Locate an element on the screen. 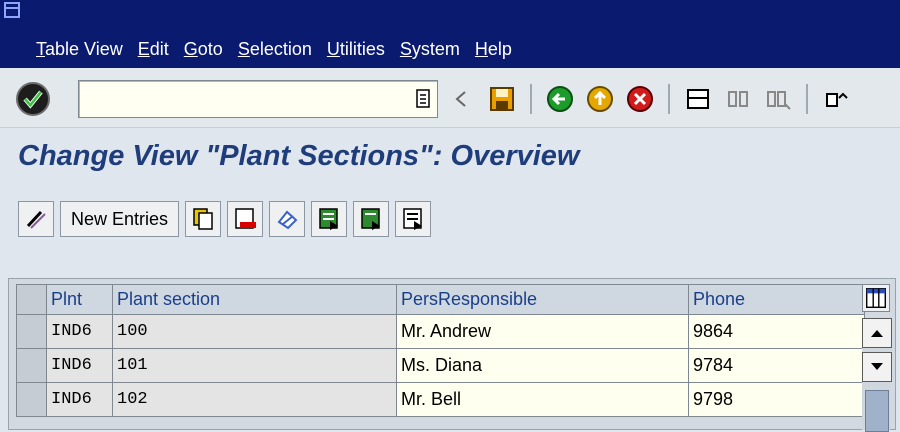  column-settings-icon is located at coordinates (876, 298).